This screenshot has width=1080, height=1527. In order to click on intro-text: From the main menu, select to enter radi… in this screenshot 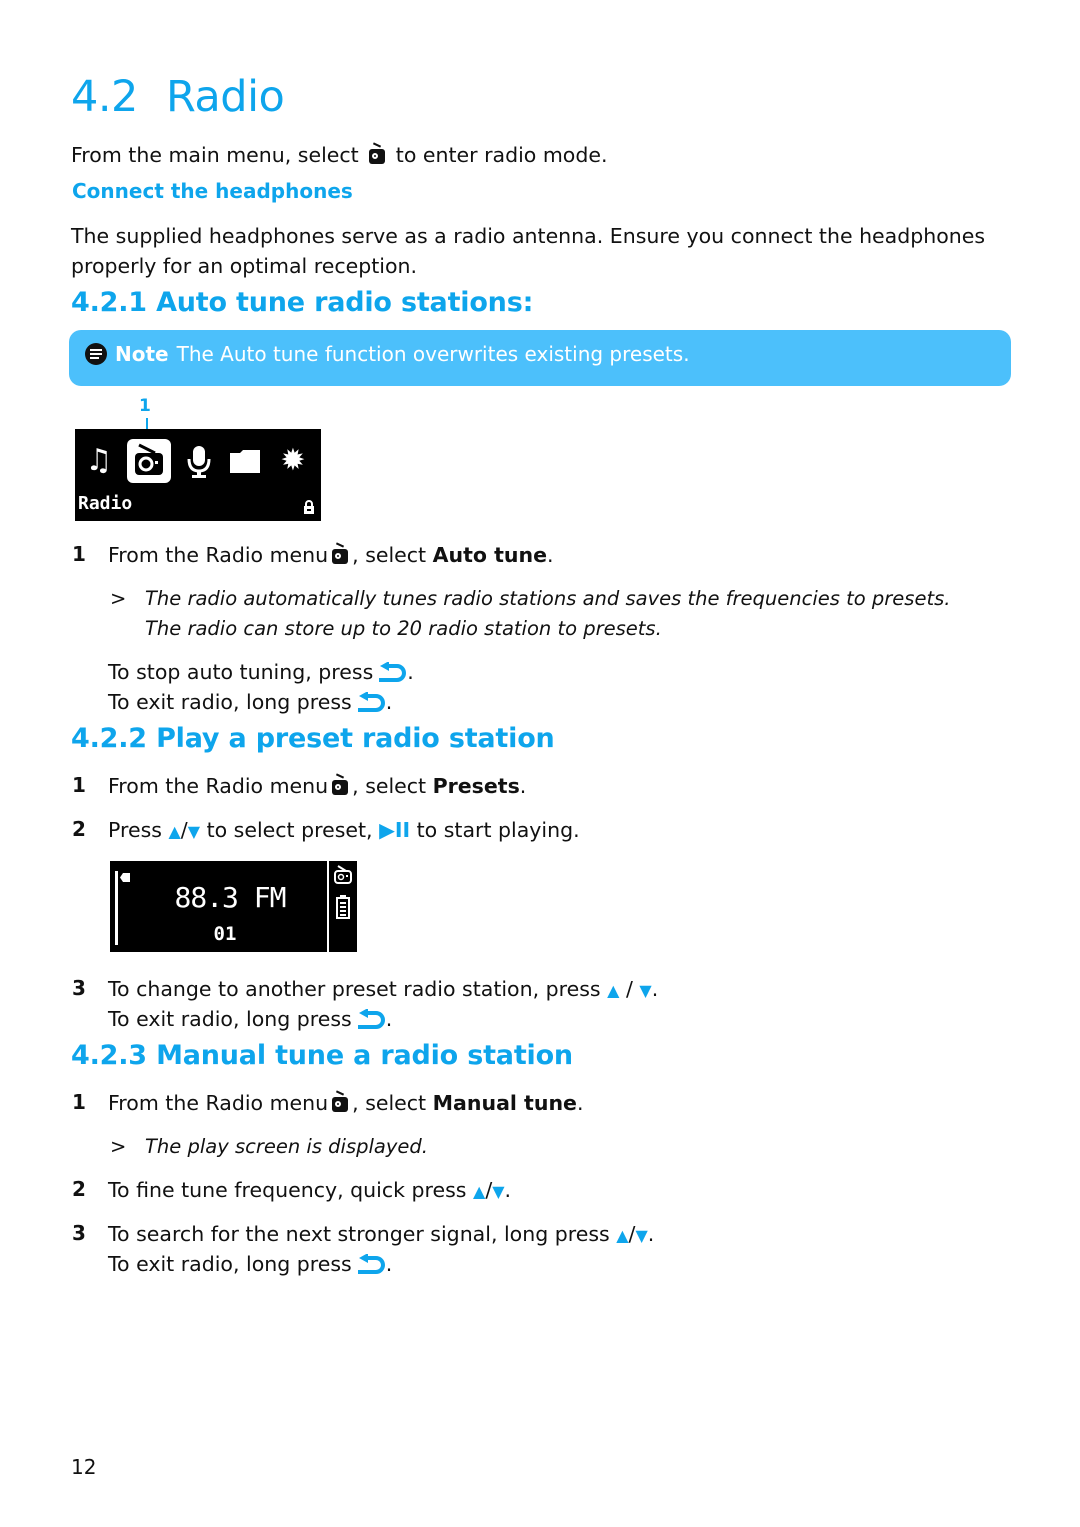, I will do `click(339, 155)`.